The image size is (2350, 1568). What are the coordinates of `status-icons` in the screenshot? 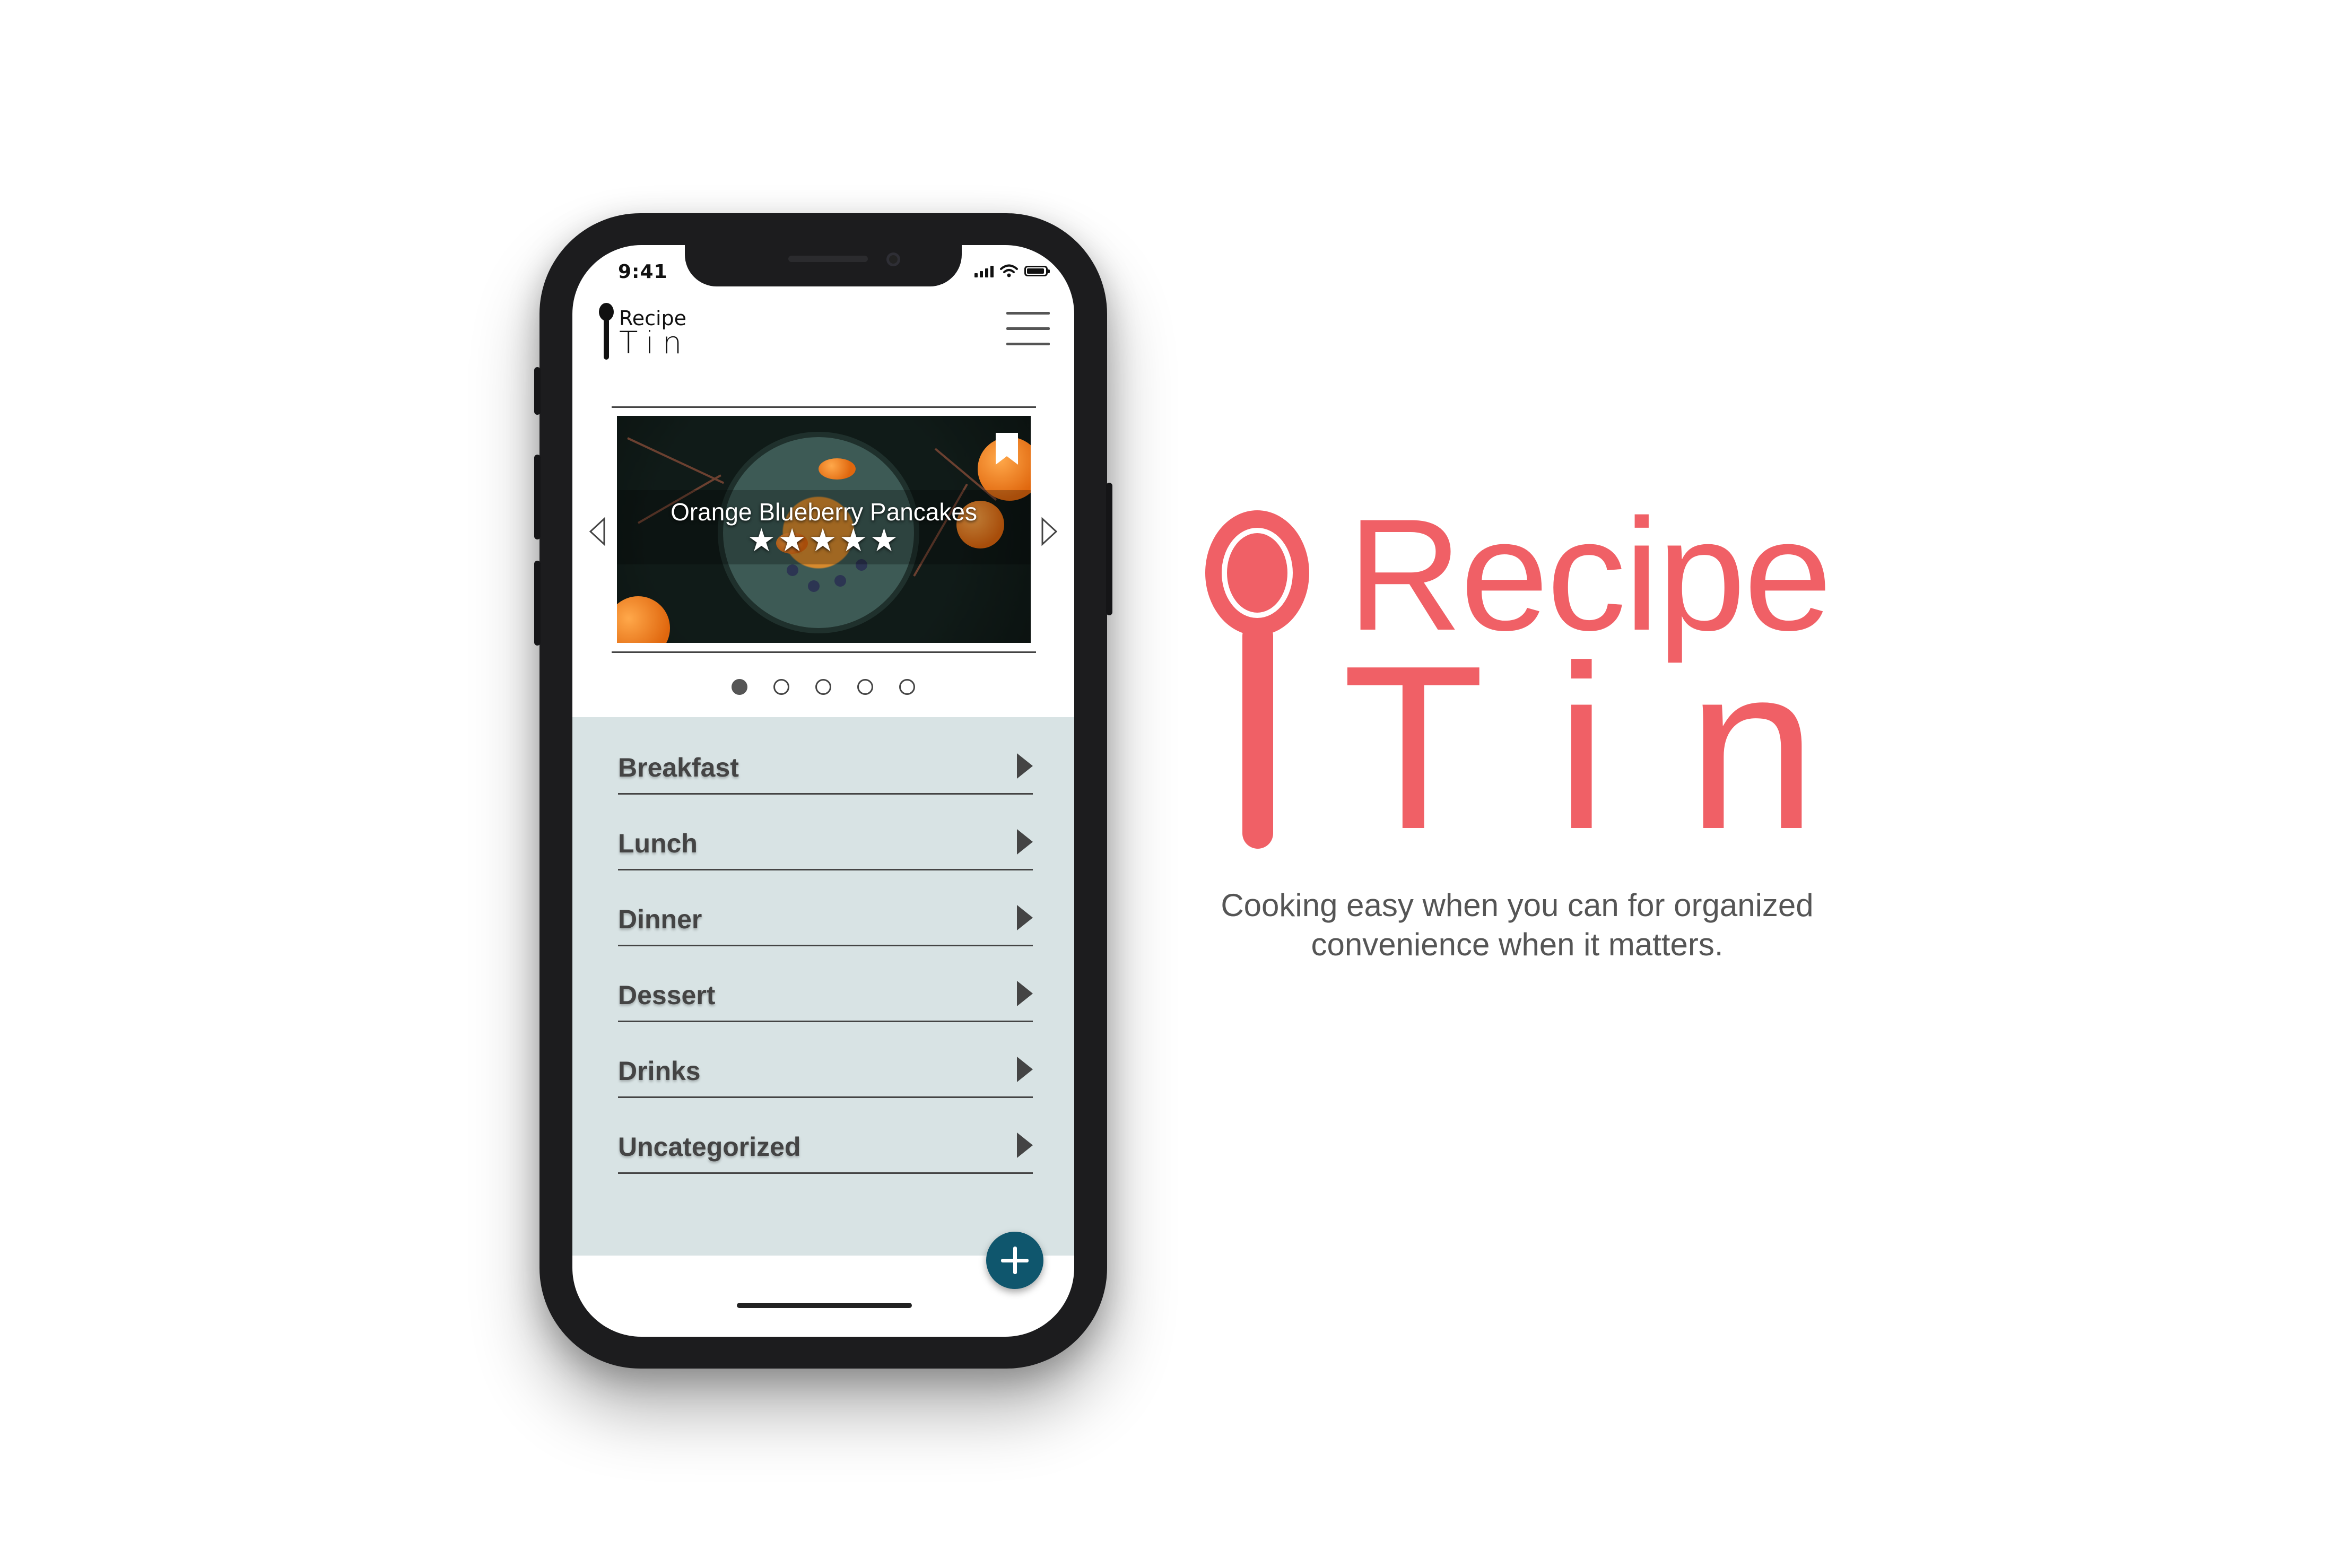 It's located at (1012, 271).